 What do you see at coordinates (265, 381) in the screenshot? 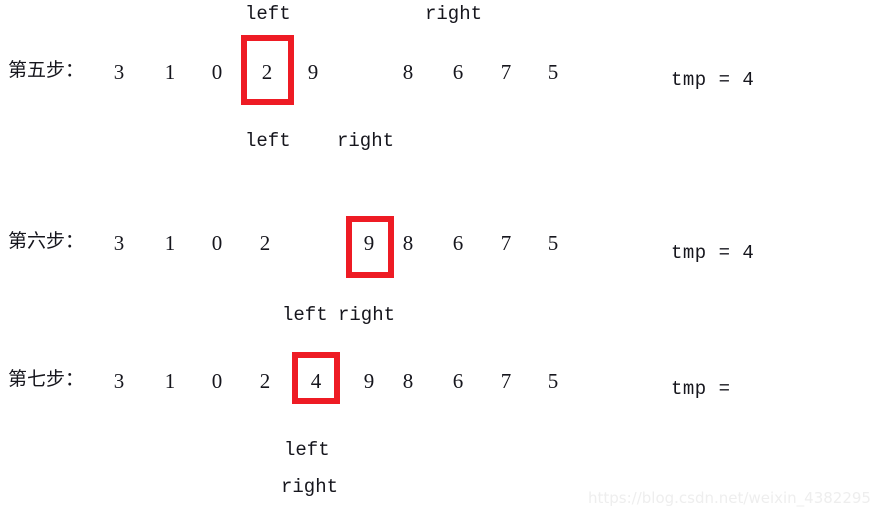
I see `row3-cell-3: 2` at bounding box center [265, 381].